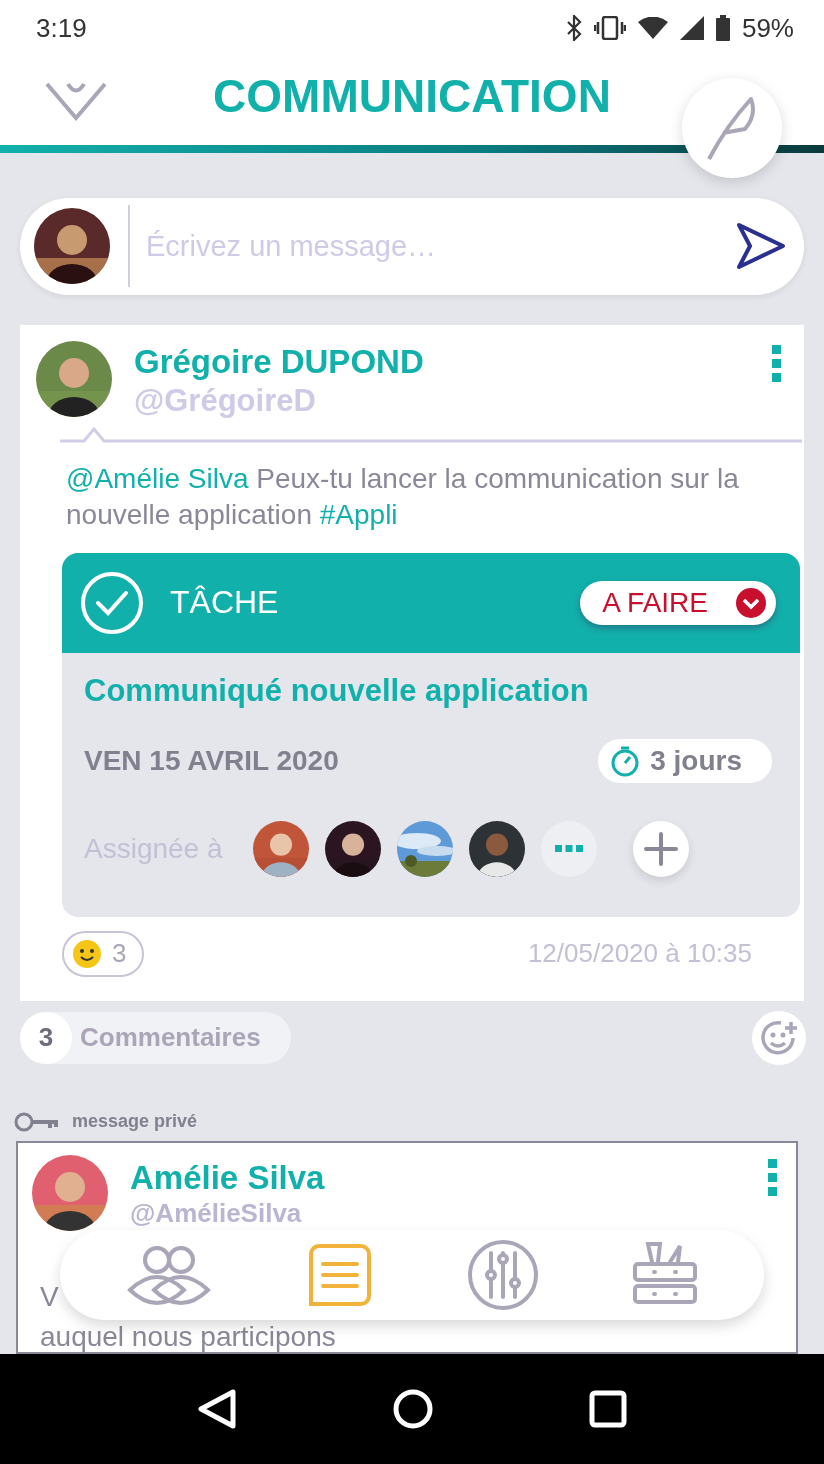  Describe the element at coordinates (157, 478) in the screenshot. I see `mention-link: @Amélie Silva` at that location.